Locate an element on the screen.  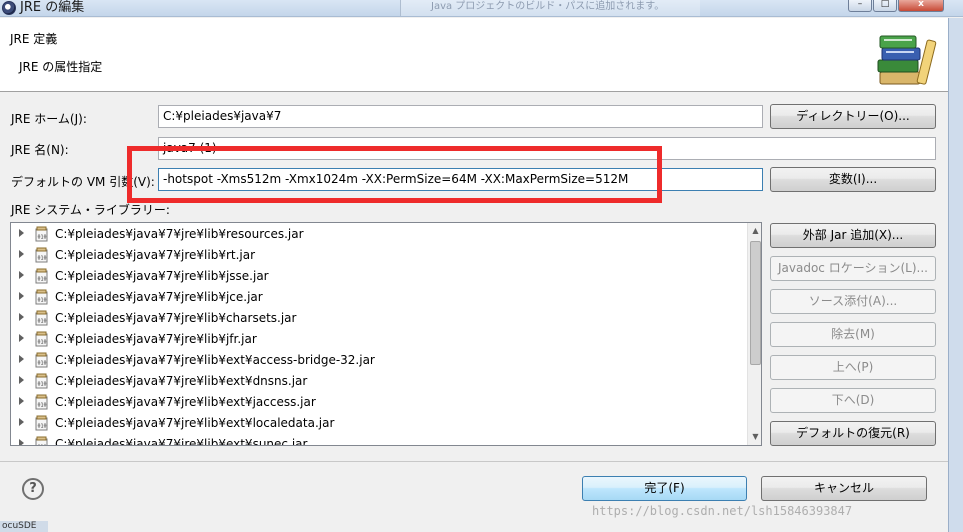
up-button: 上へ(P) is located at coordinates (853, 367).